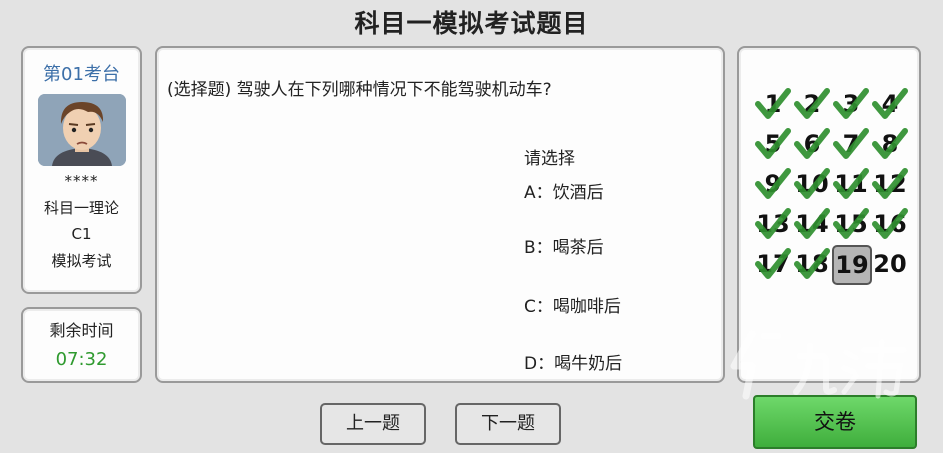  I want to click on examinee-name: ****, so click(81, 181).